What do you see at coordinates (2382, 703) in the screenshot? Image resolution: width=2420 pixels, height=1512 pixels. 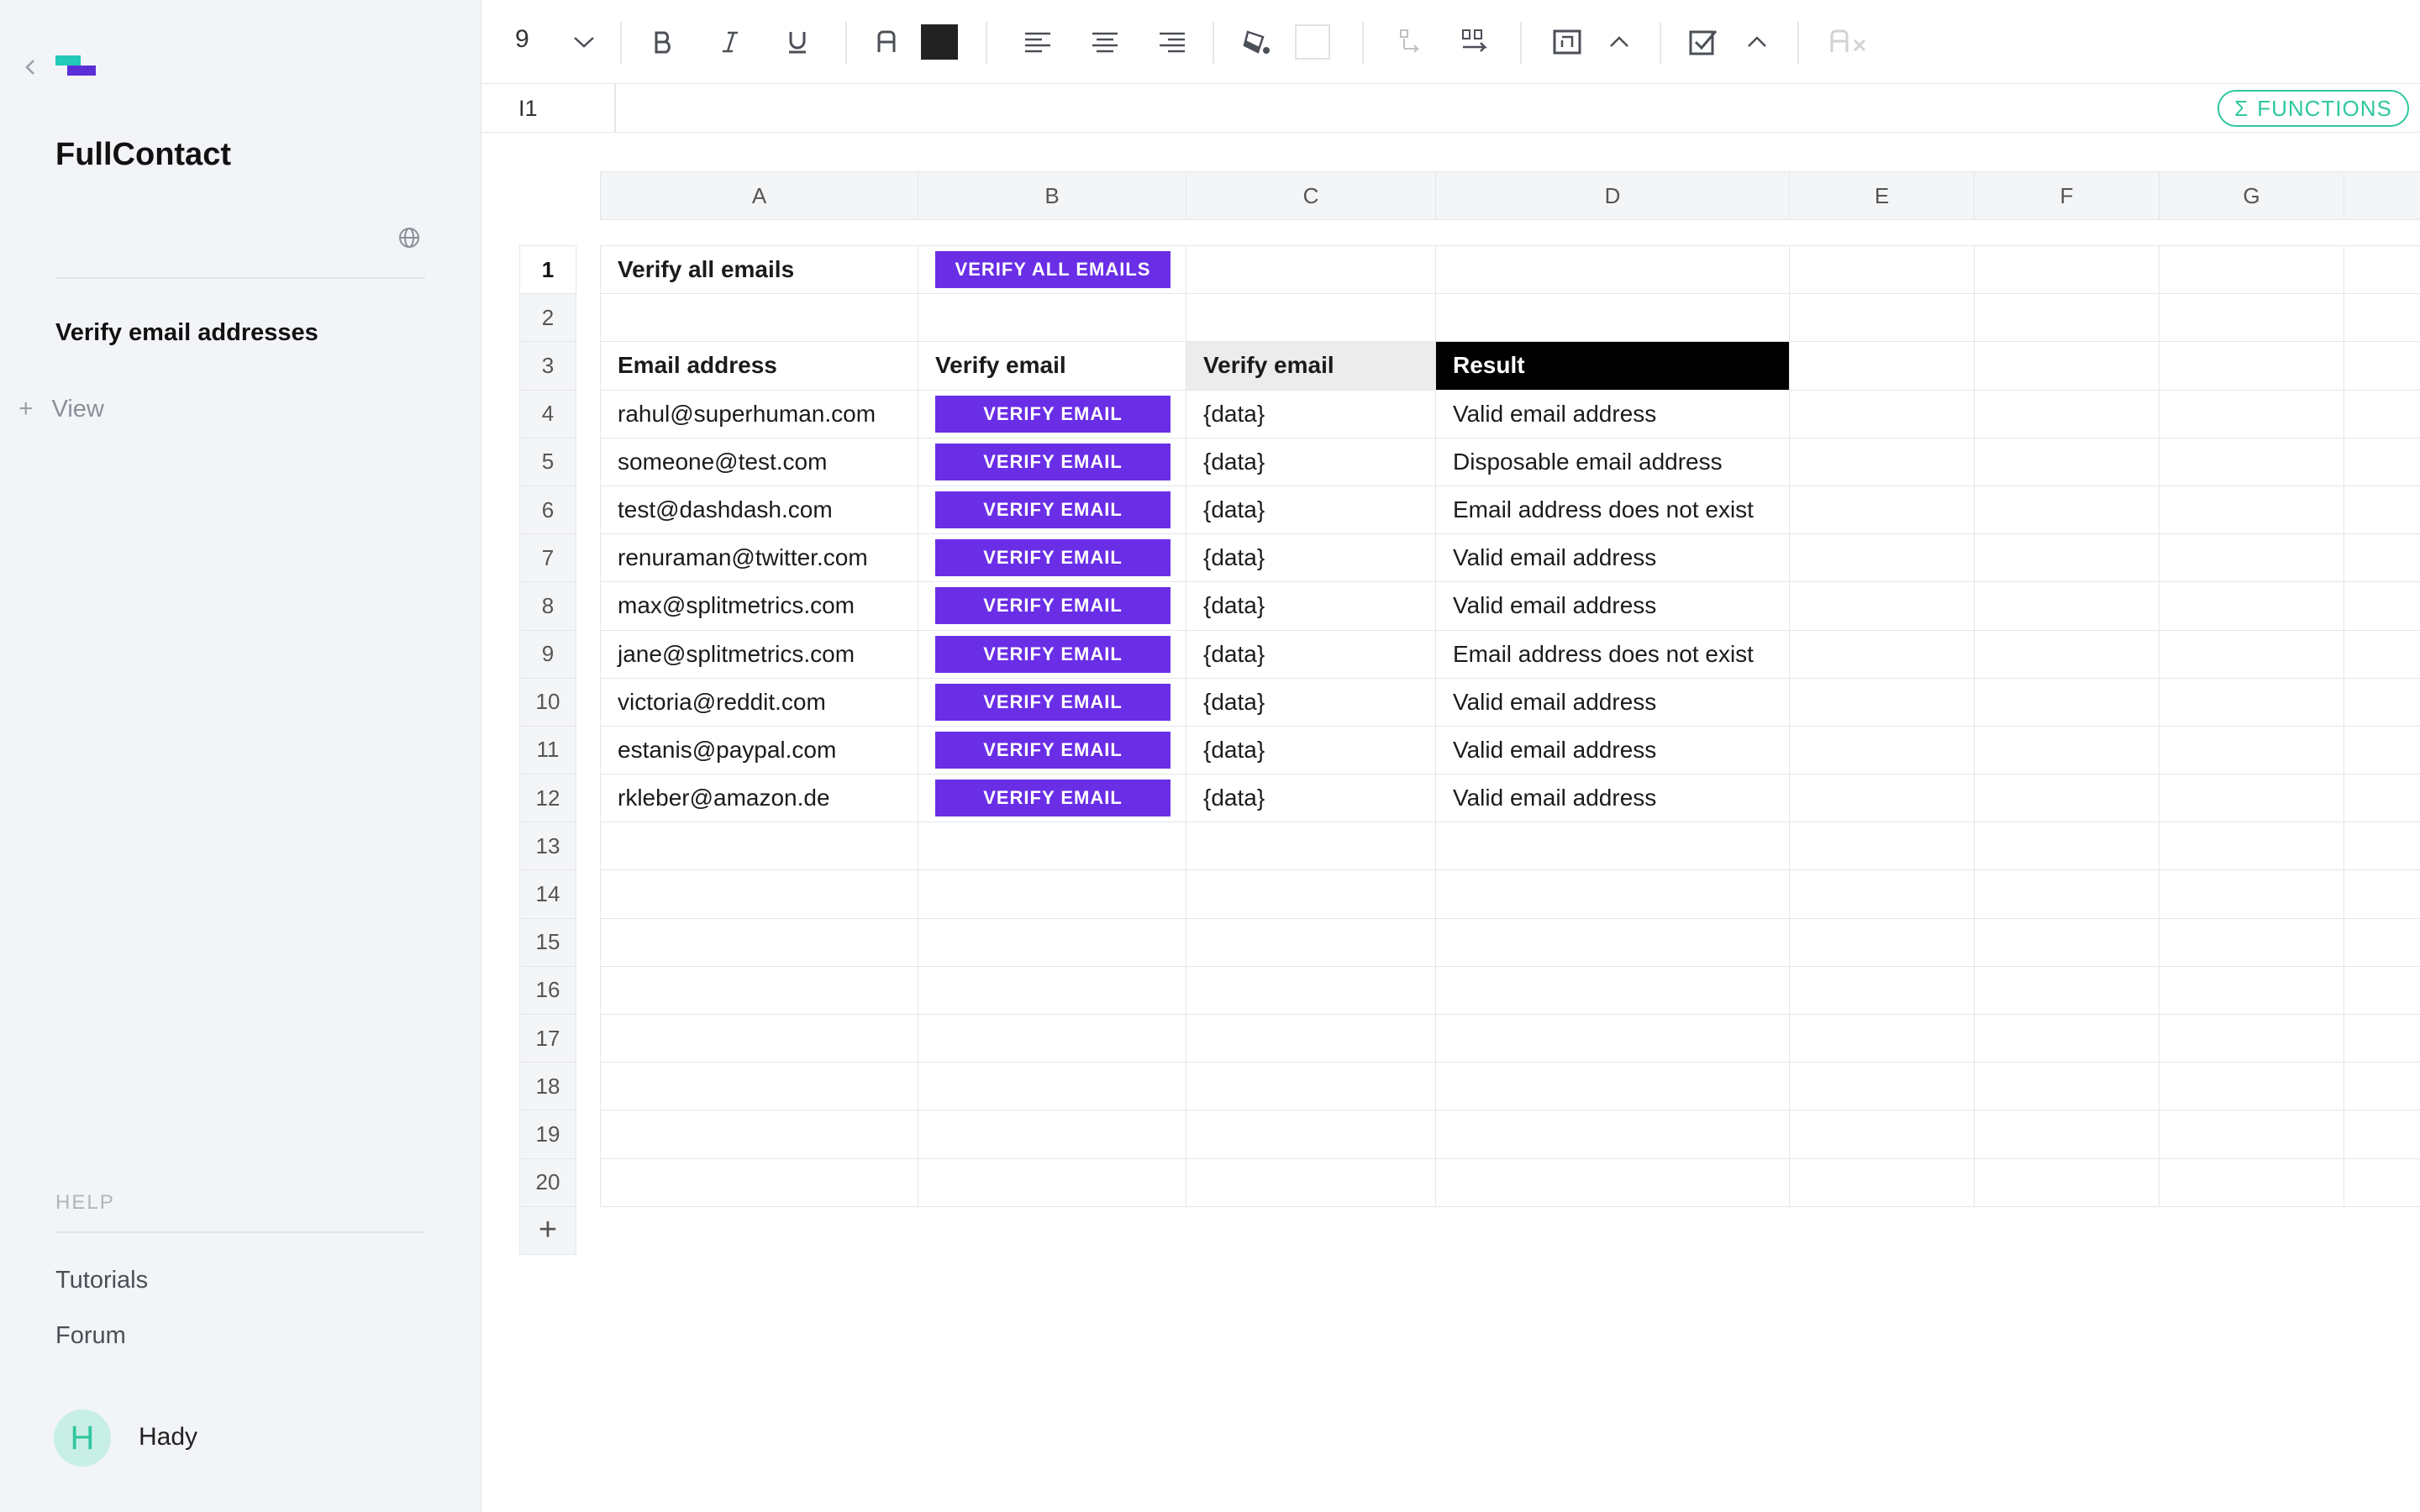 I see `cell-h10` at bounding box center [2382, 703].